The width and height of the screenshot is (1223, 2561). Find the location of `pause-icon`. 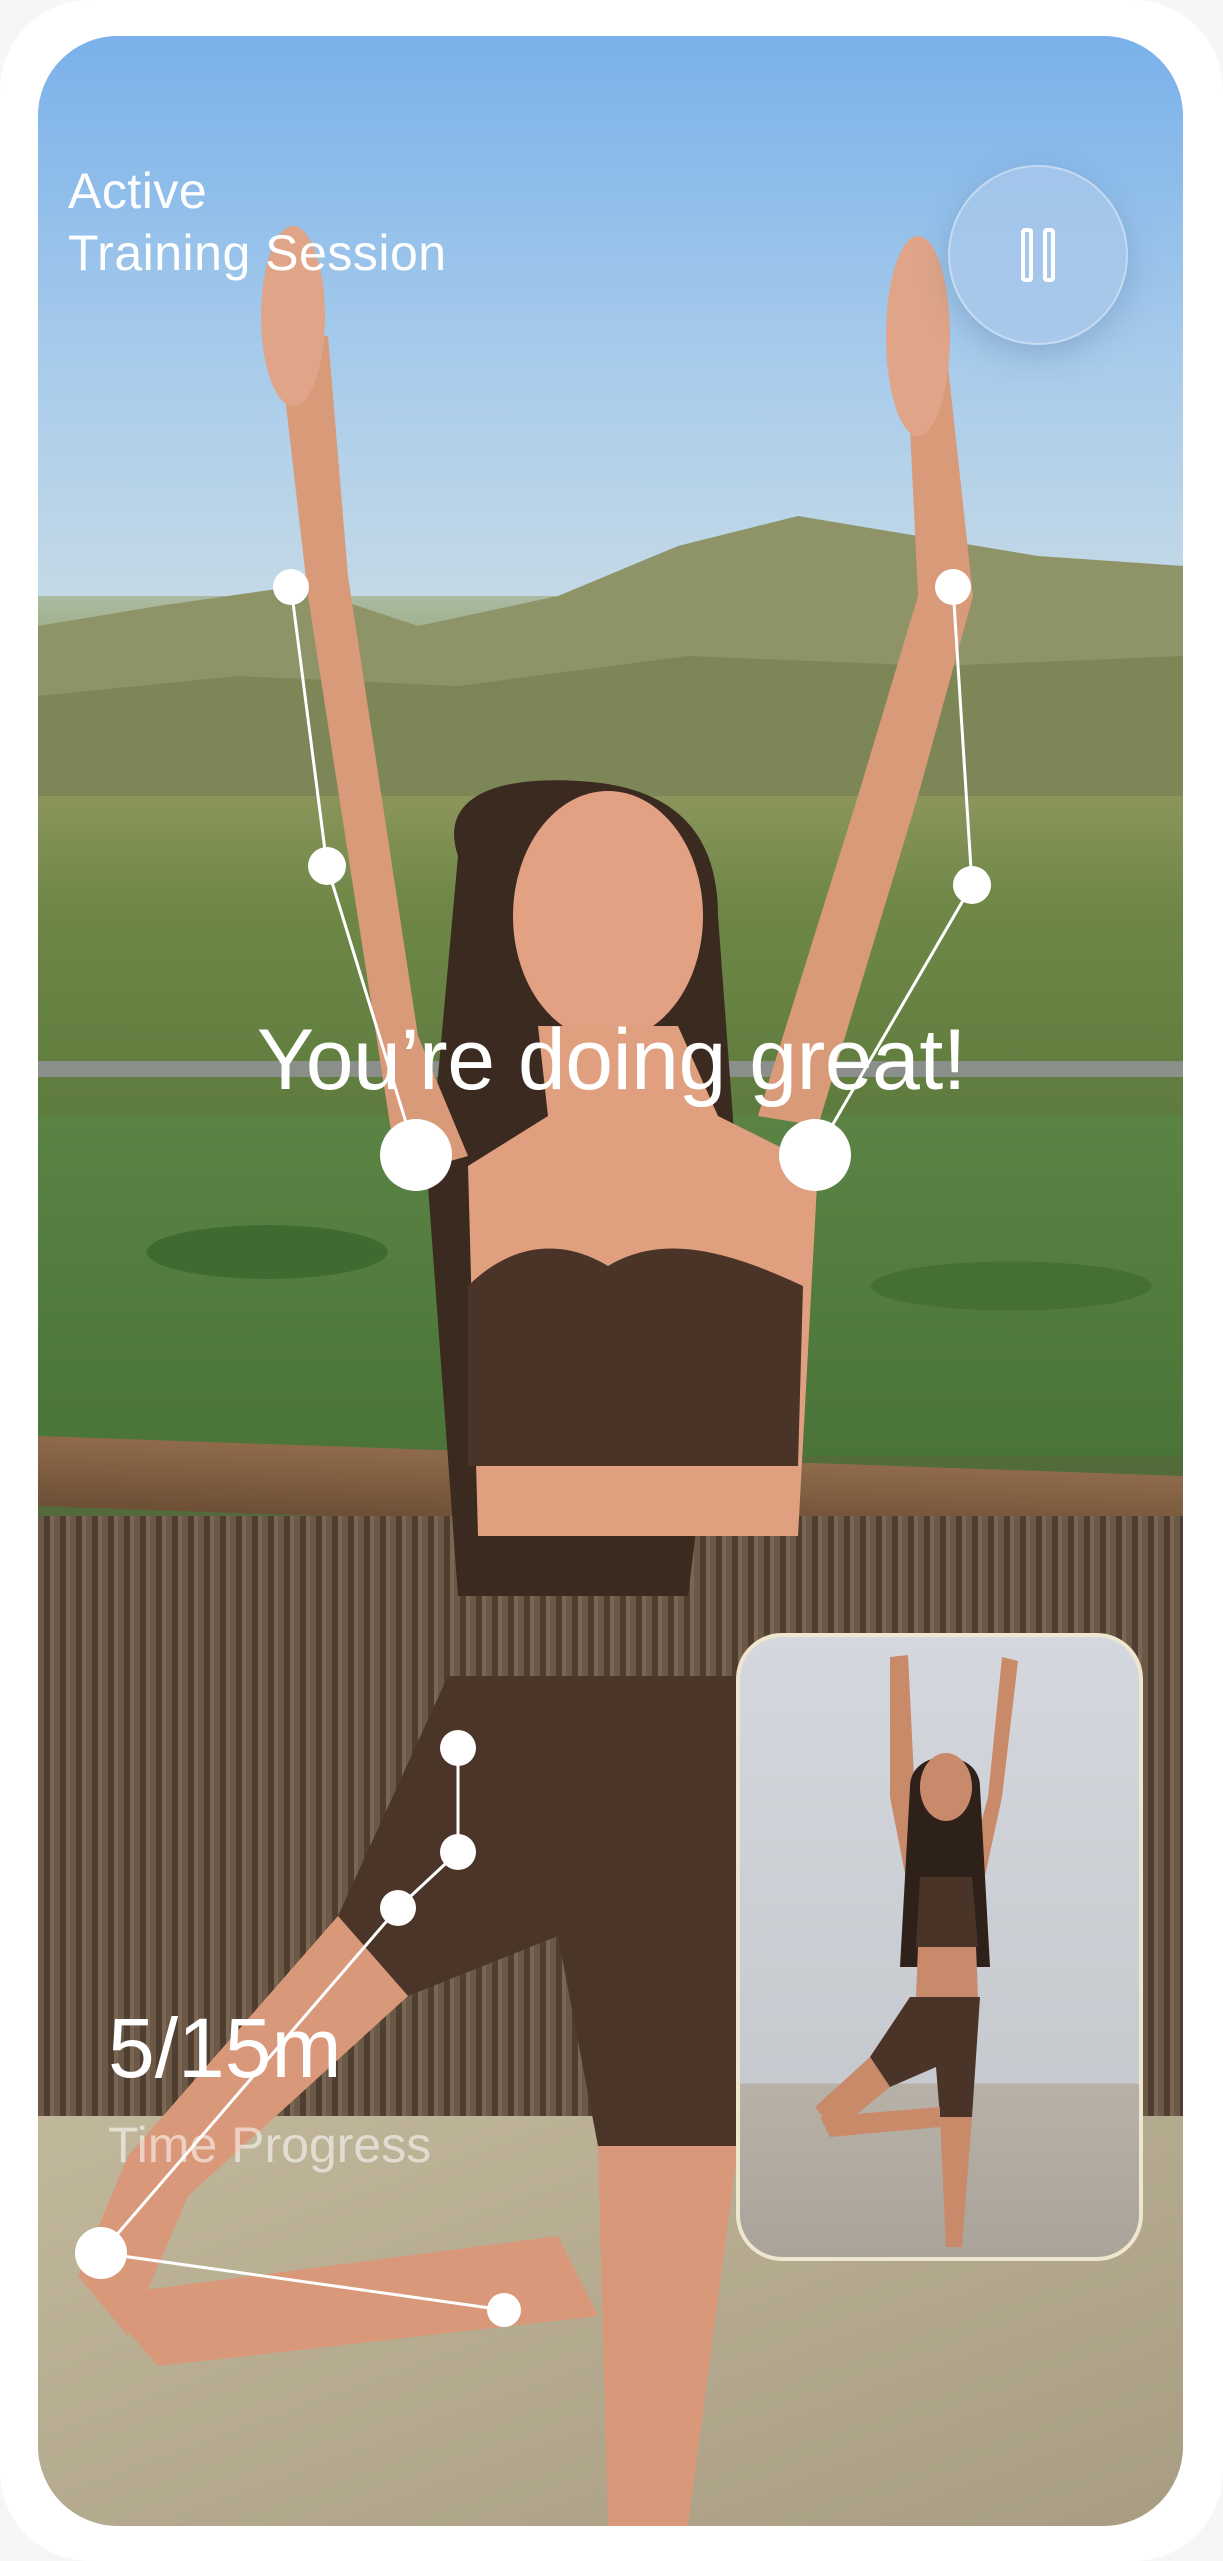

pause-icon is located at coordinates (1038, 255).